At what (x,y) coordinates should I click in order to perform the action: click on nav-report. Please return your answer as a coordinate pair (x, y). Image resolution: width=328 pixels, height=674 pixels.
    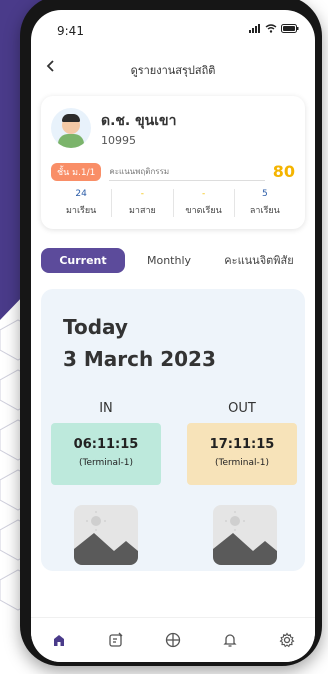
    Looking at the image, I should click on (116, 640).